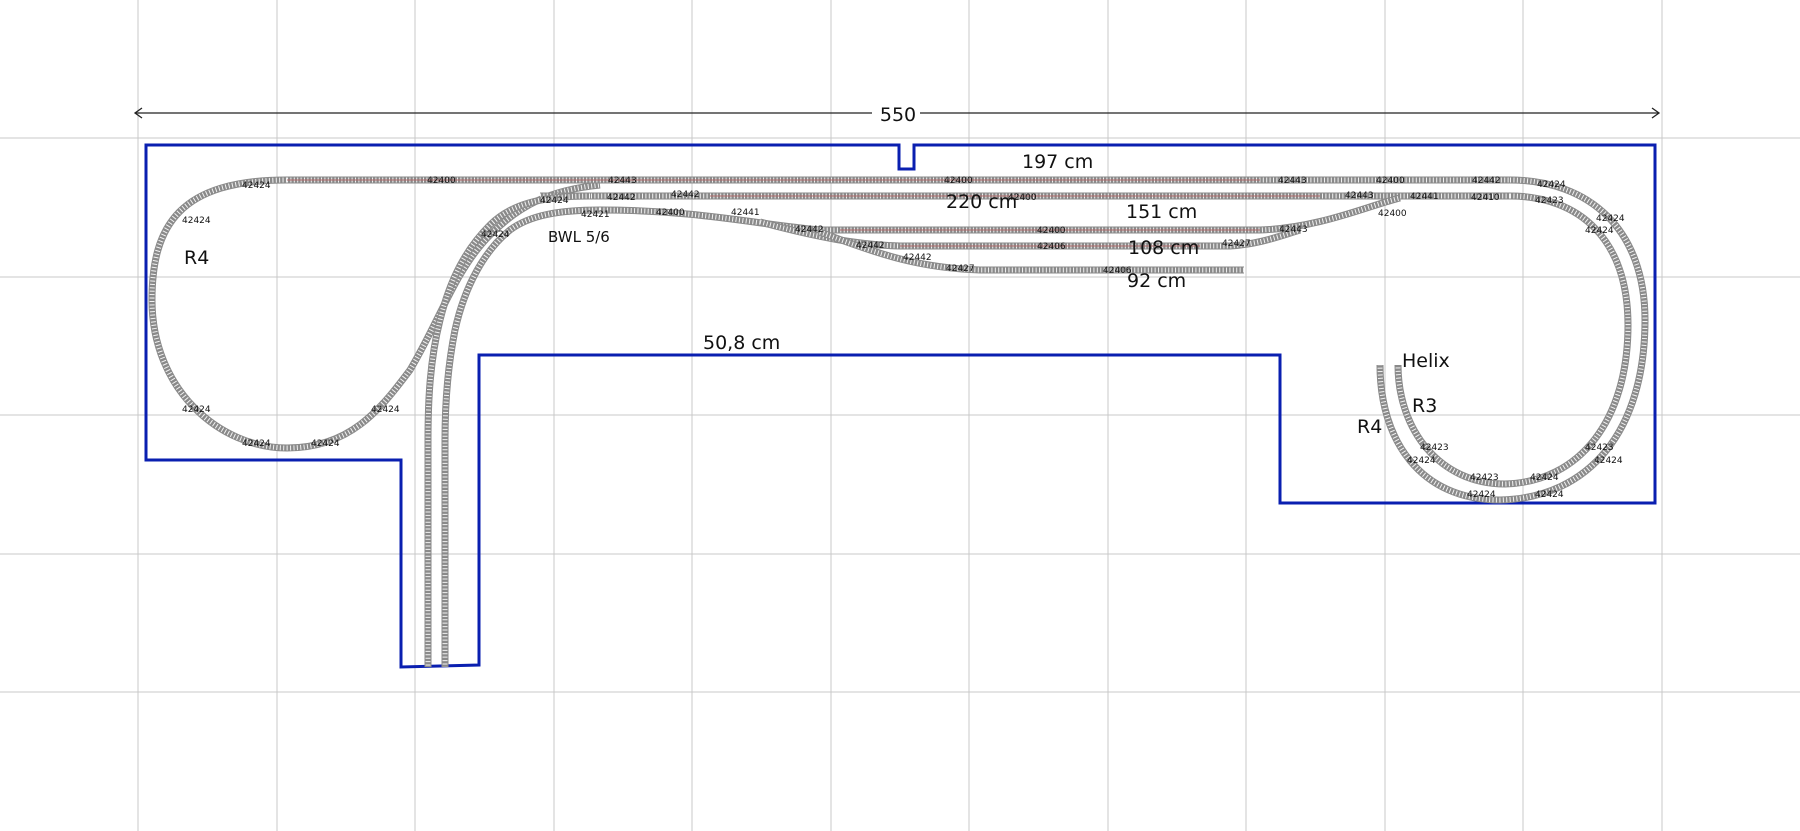  I want to click on track-branch-descent-a, so click(507, 429).